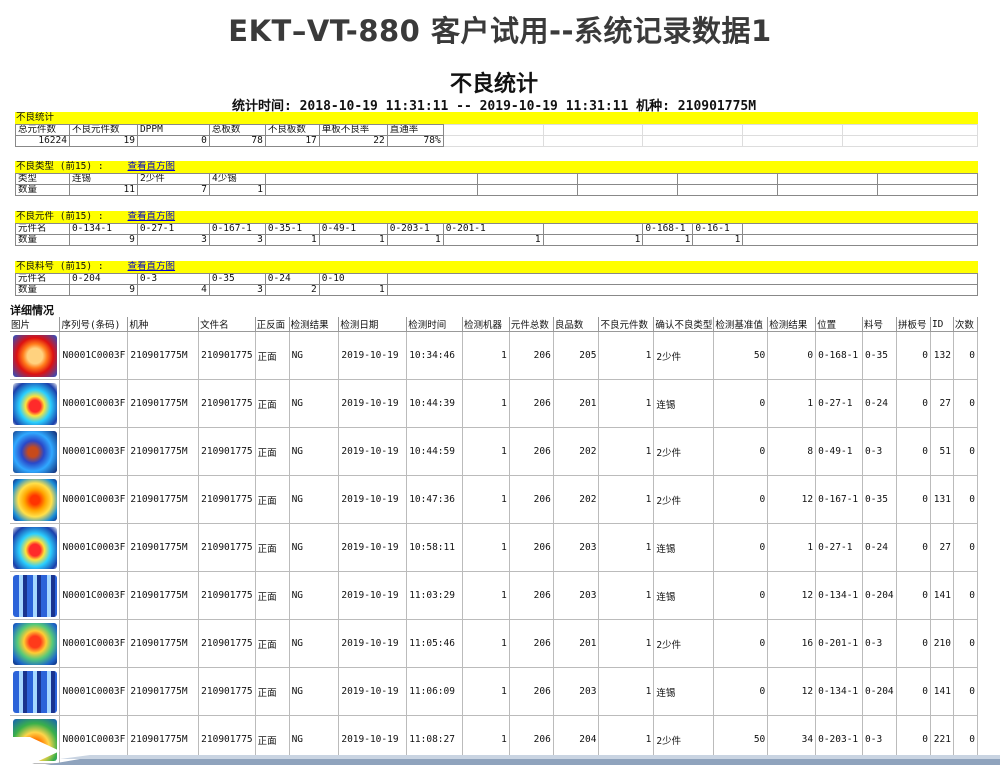 Image resolution: width=1000 pixels, height=765 pixels. Describe the element at coordinates (942, 324) in the screenshot. I see `detail-col-header: ID` at that location.